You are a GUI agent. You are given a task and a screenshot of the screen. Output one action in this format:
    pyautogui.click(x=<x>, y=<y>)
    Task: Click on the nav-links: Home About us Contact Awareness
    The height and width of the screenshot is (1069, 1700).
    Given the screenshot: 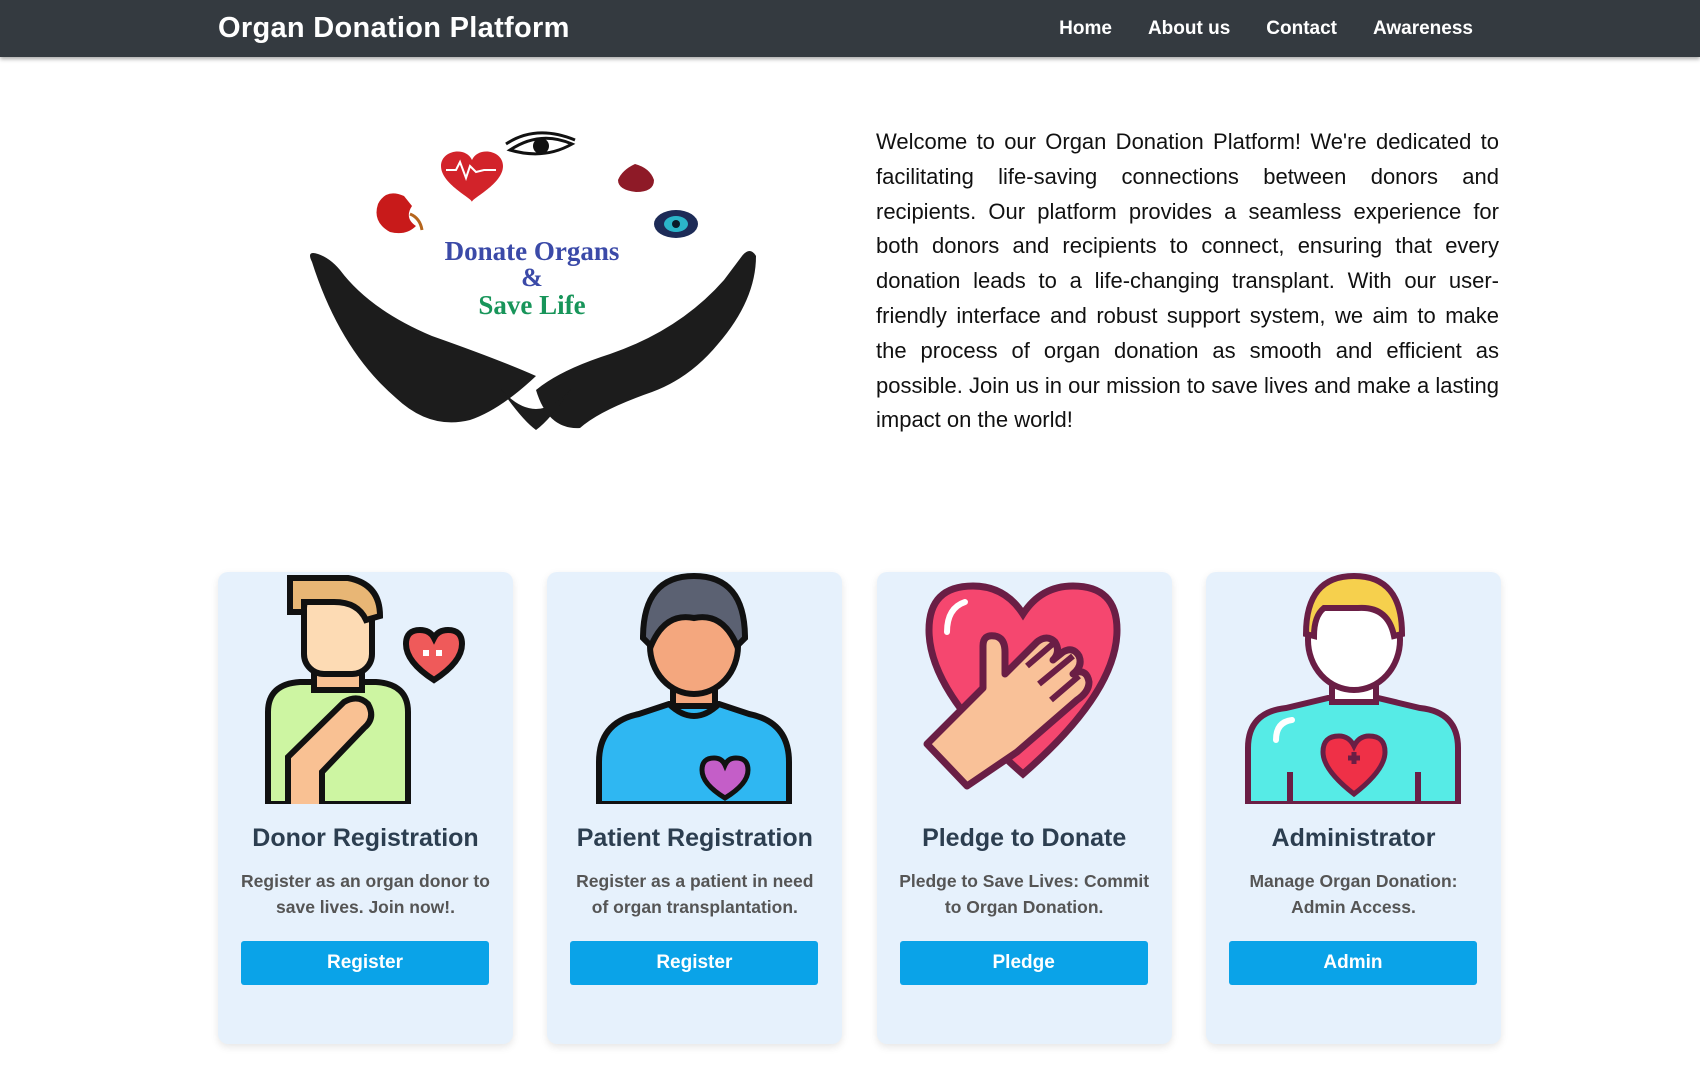 What is the action you would take?
    pyautogui.click(x=1266, y=29)
    